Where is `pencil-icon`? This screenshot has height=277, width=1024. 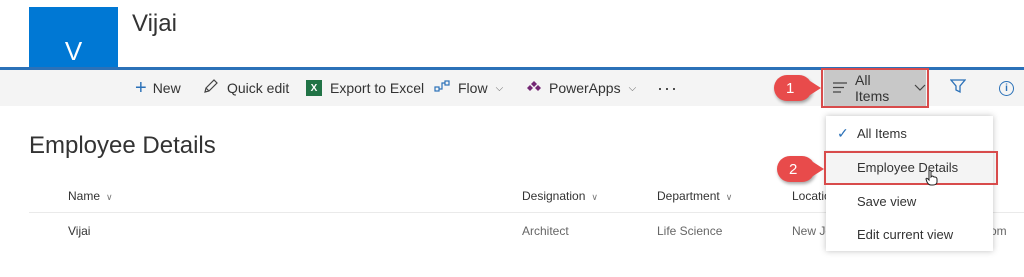 pencil-icon is located at coordinates (211, 88).